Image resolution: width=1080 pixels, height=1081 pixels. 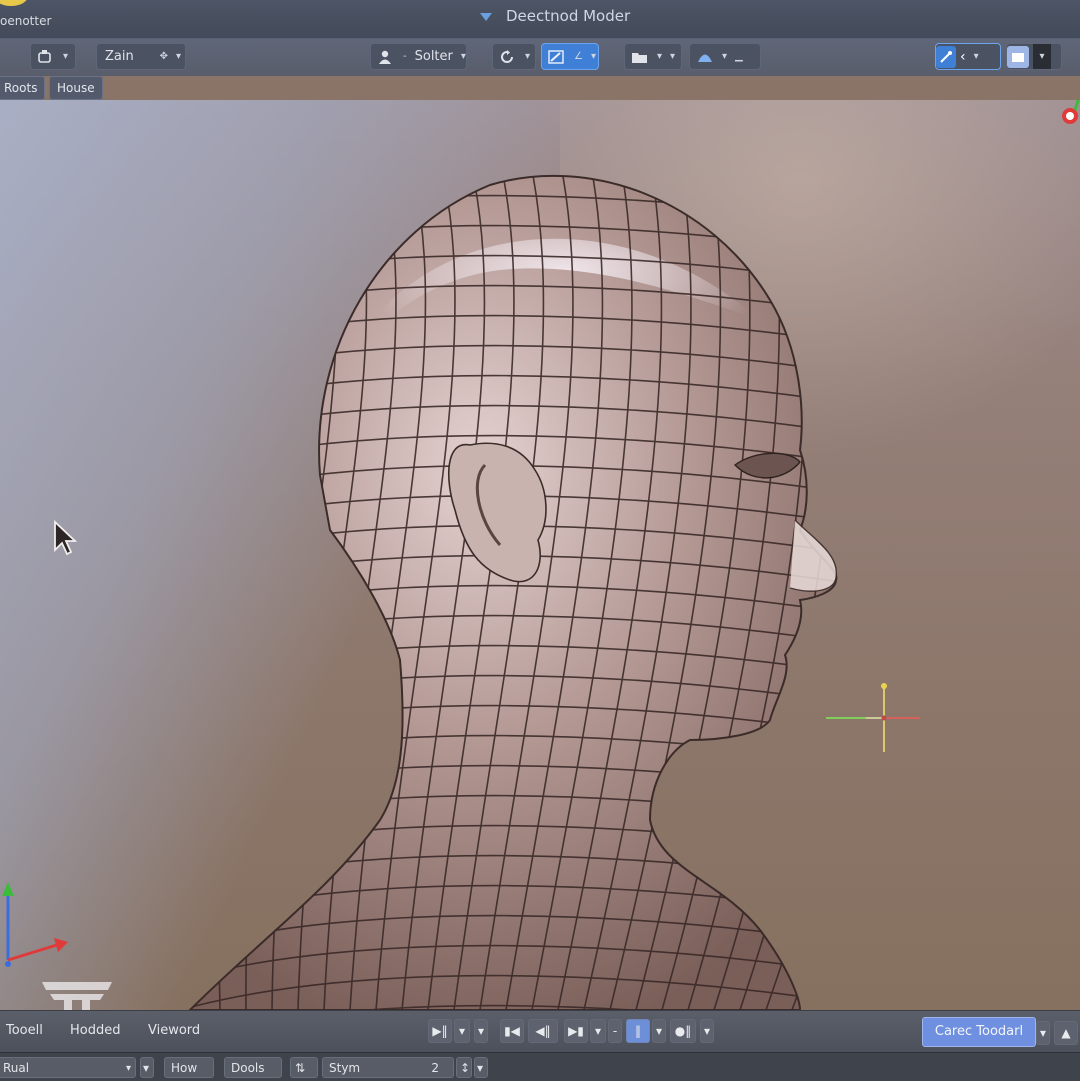 What do you see at coordinates (739, 56) in the screenshot?
I see `underline-icon: ▁` at bounding box center [739, 56].